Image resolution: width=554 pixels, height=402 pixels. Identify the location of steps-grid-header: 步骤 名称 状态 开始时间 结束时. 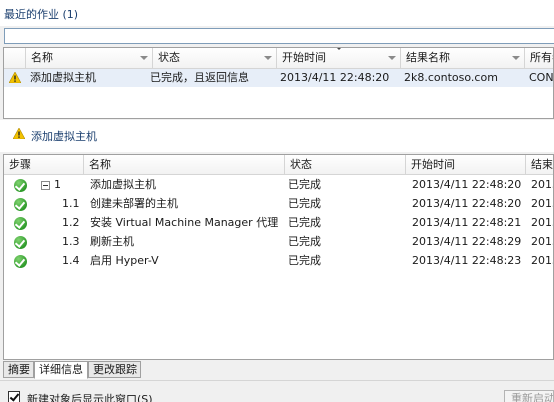
(278, 165).